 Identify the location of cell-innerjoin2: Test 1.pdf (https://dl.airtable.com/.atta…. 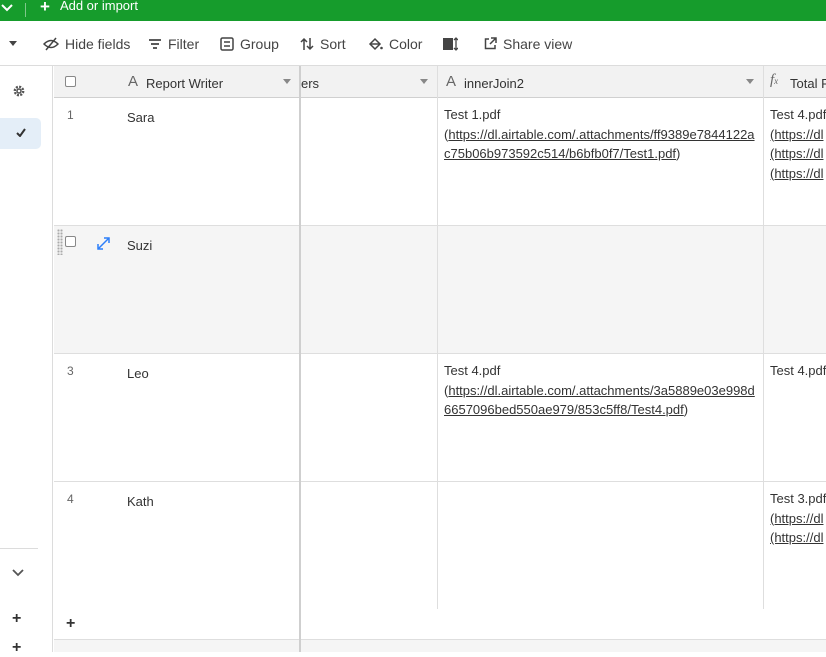
(601, 134).